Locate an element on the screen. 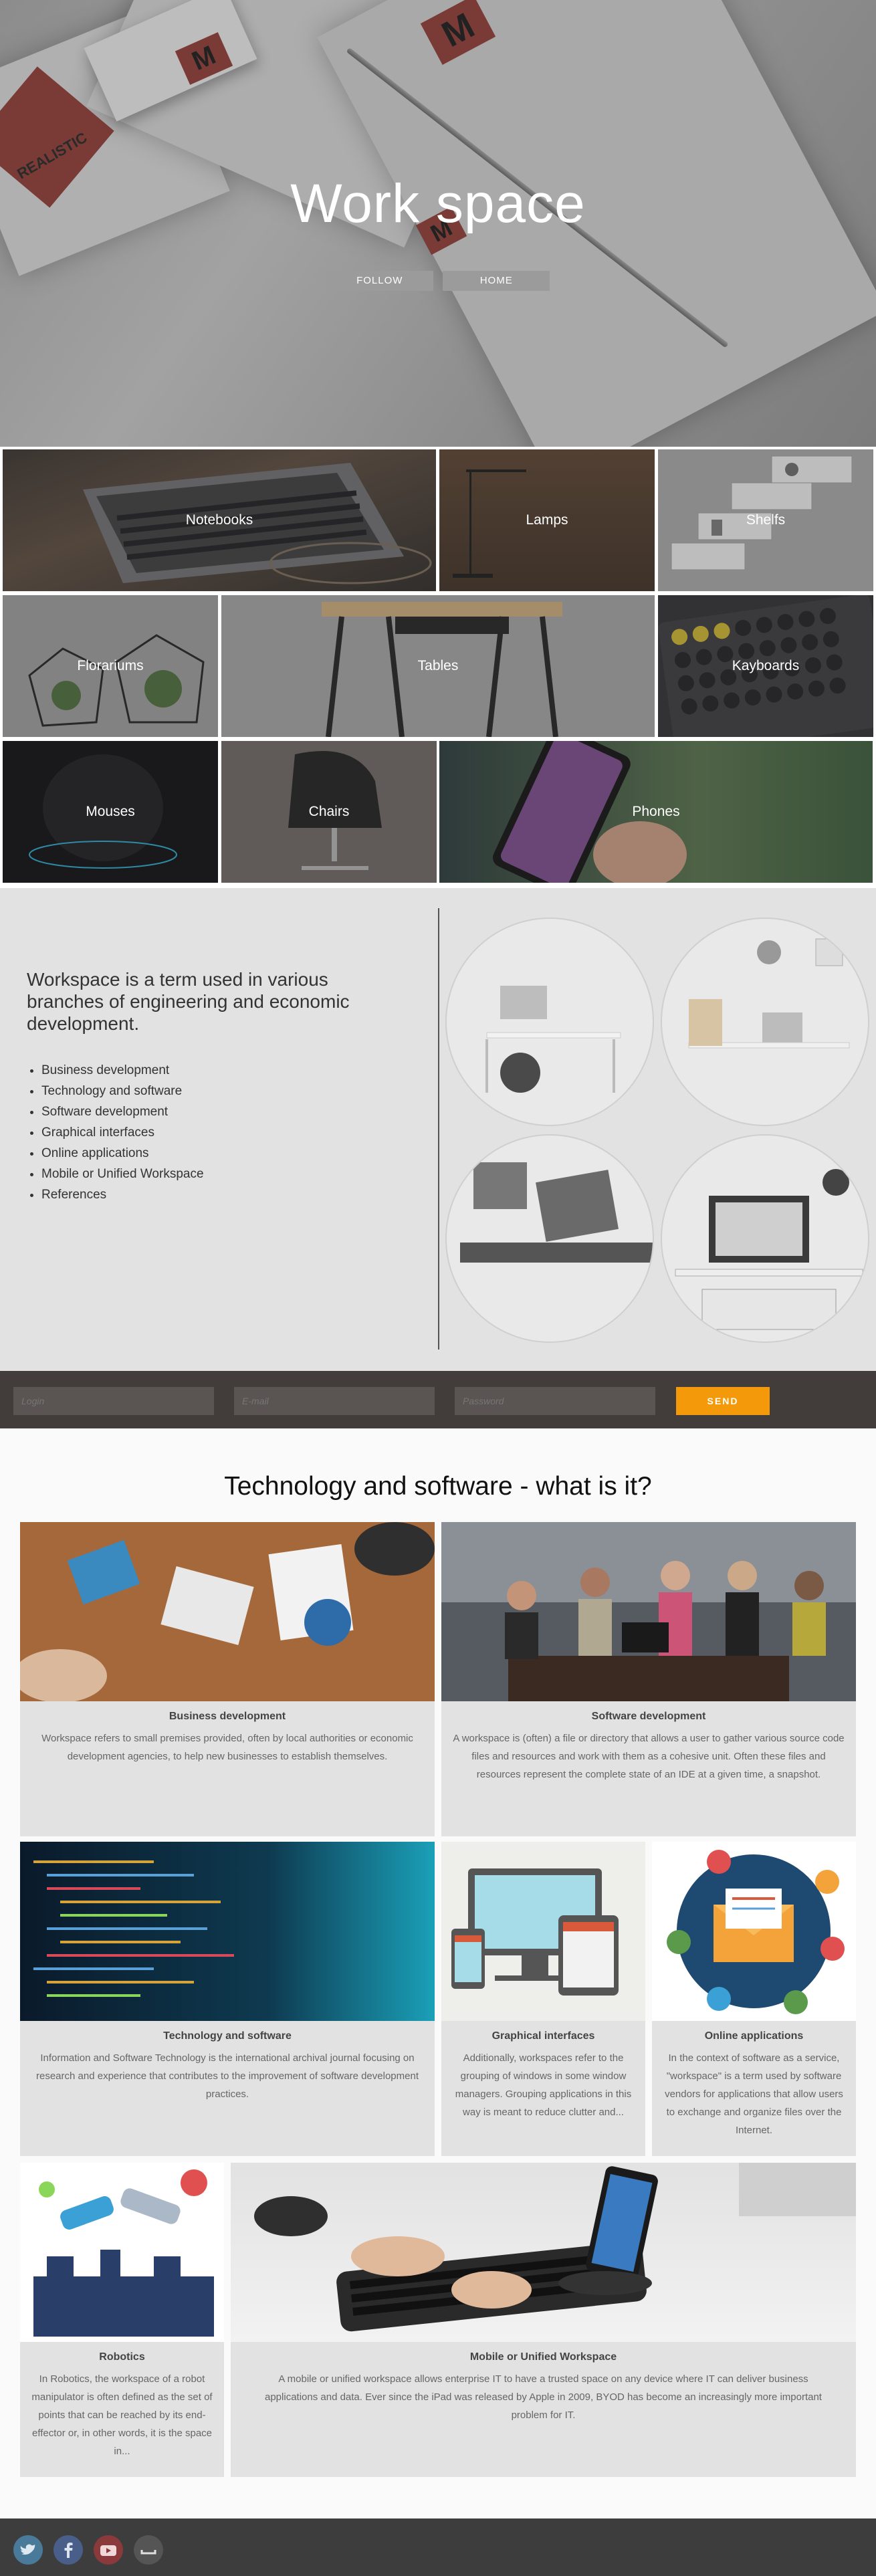  team-photo is located at coordinates (648, 1611).